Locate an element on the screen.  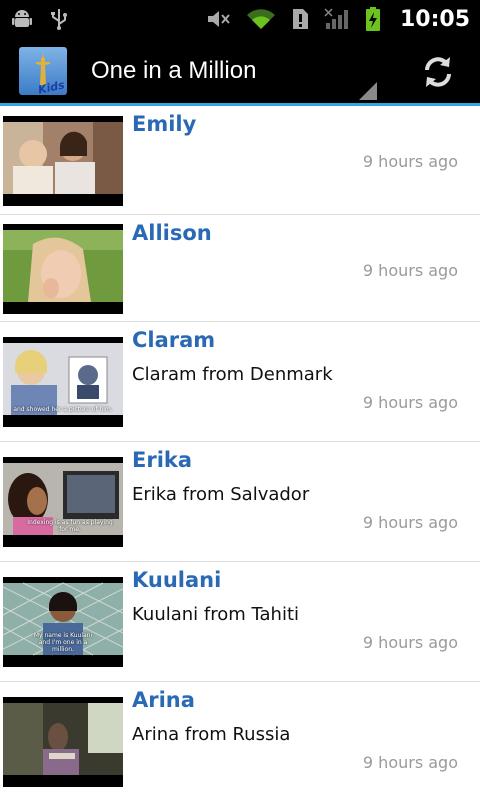
status-bar: 10:05 is located at coordinates (240, 19).